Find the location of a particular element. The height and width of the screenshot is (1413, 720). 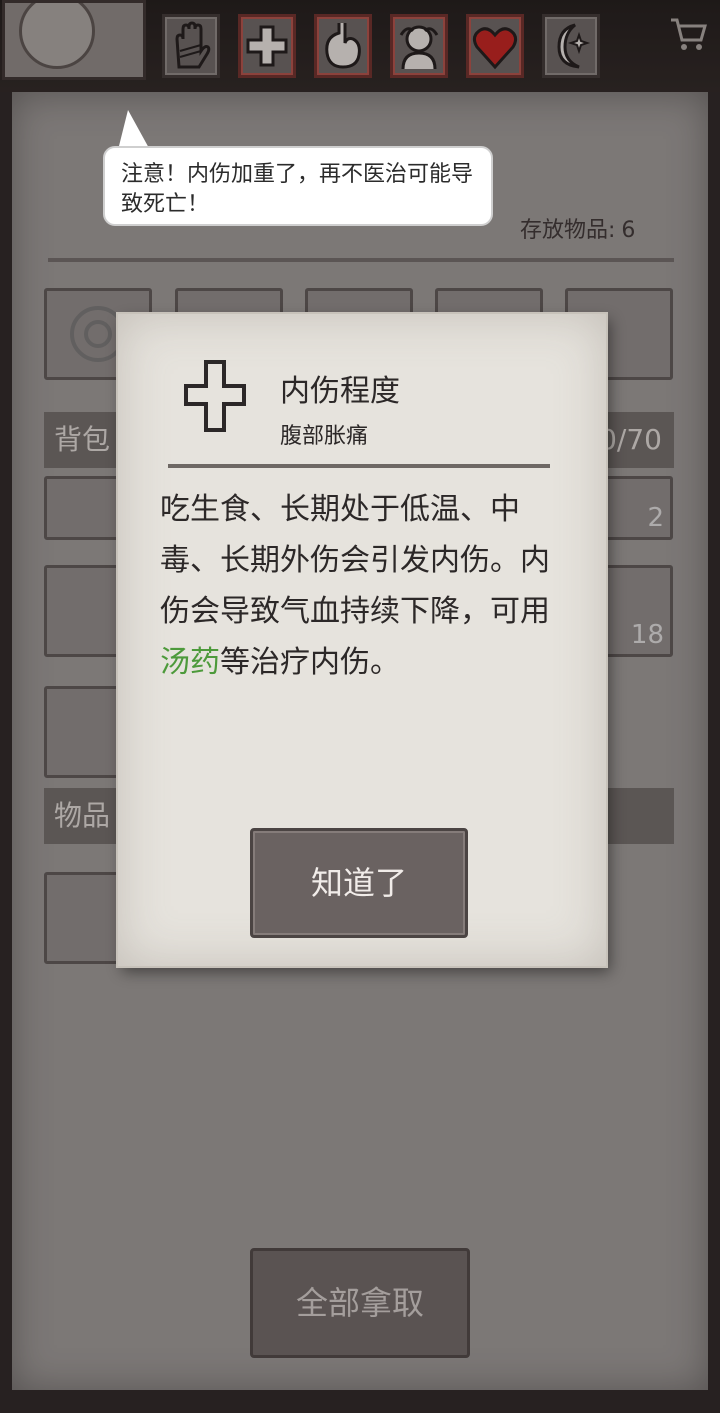

dialog-subtitle: 腹部胀痛 is located at coordinates (324, 436).